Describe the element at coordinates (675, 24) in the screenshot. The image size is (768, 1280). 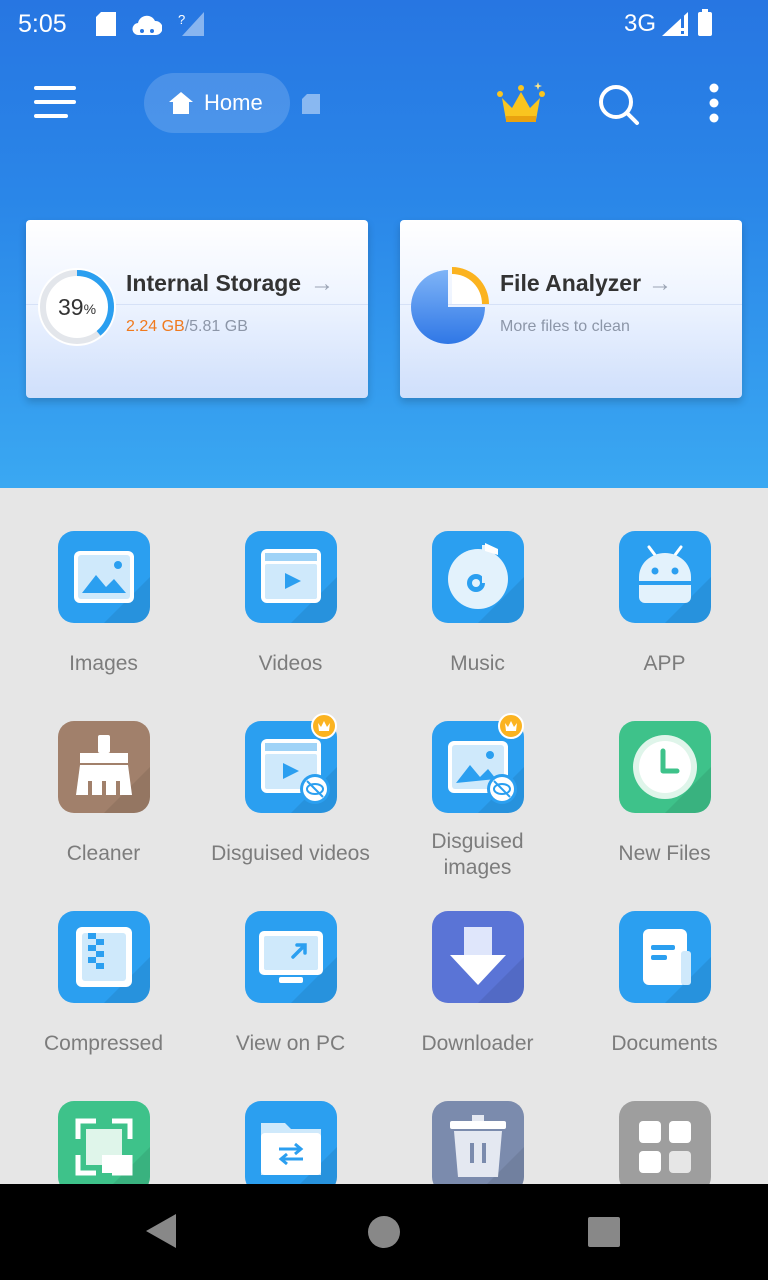
I see `cell-signal-icon` at that location.